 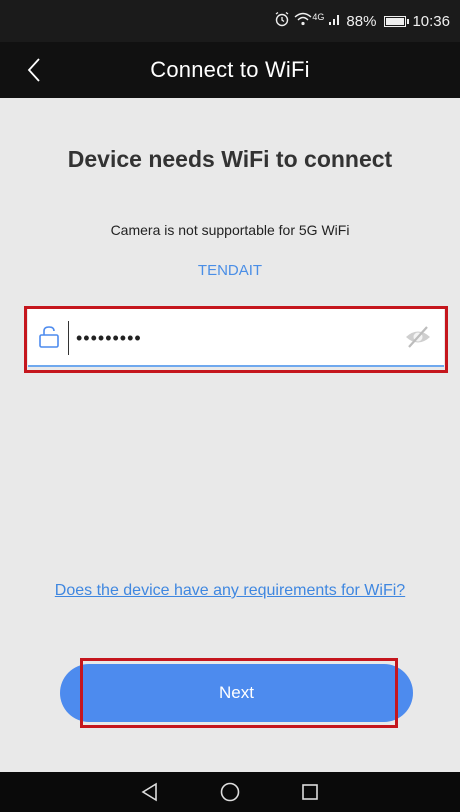 I want to click on alarm-clock-icon, so click(x=282, y=21).